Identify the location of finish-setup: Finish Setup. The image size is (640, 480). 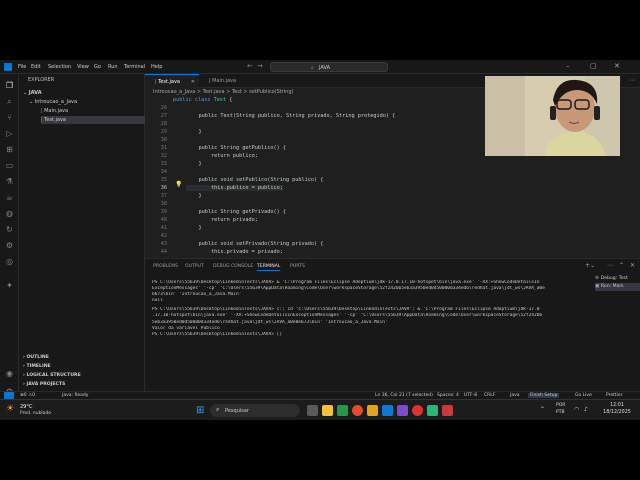
(544, 395).